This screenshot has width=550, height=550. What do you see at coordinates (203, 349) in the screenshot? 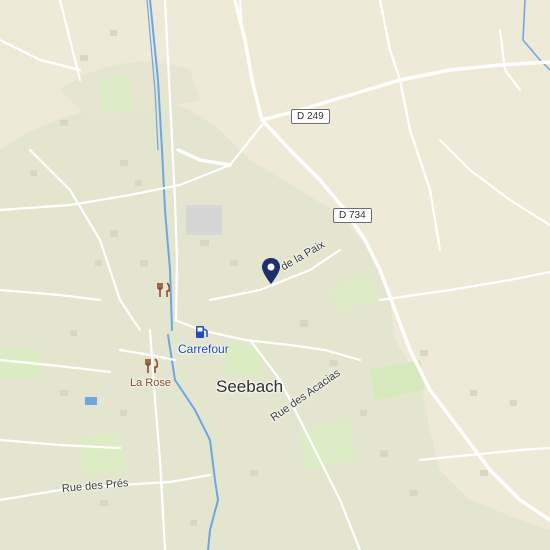
I see `poi-label-fuel: Carrefour` at bounding box center [203, 349].